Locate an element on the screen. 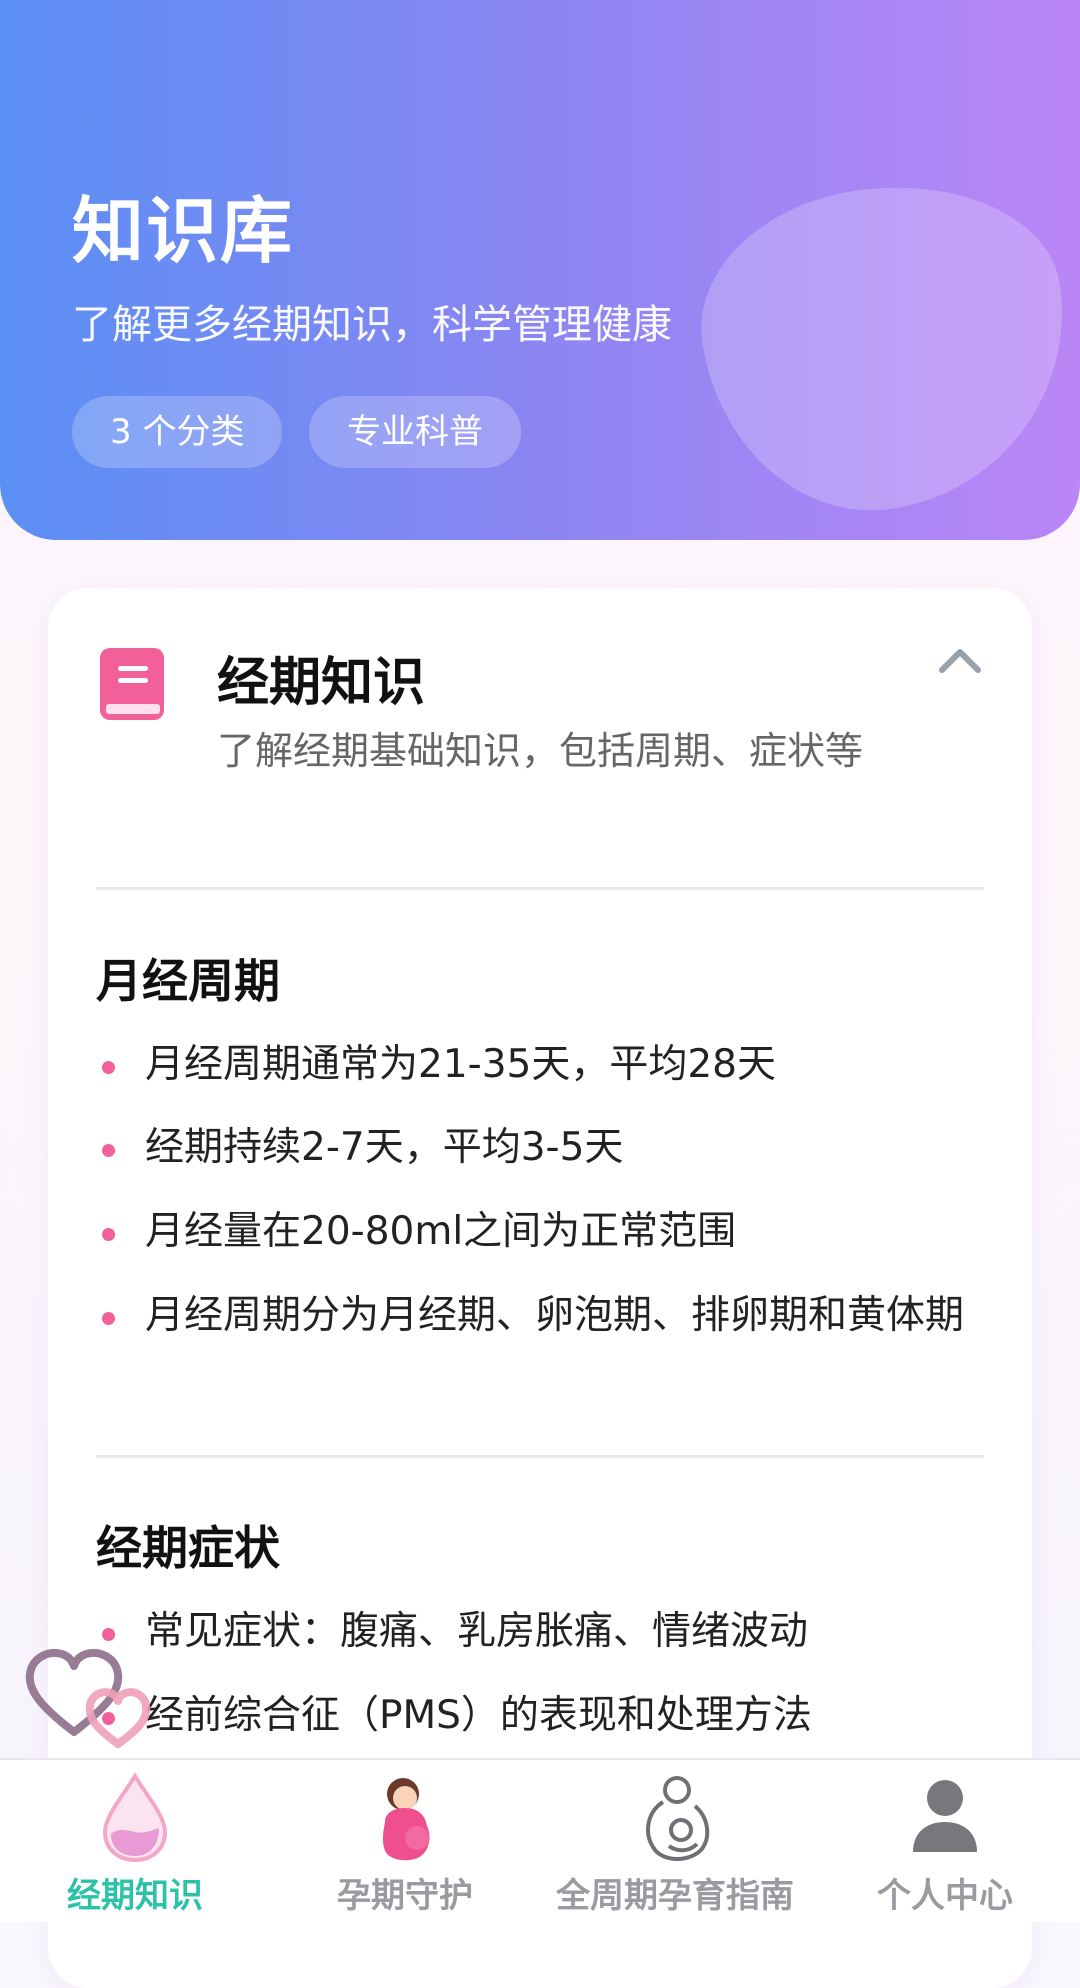 This screenshot has height=1988, width=1080. droplet-icon is located at coordinates (135, 1817).